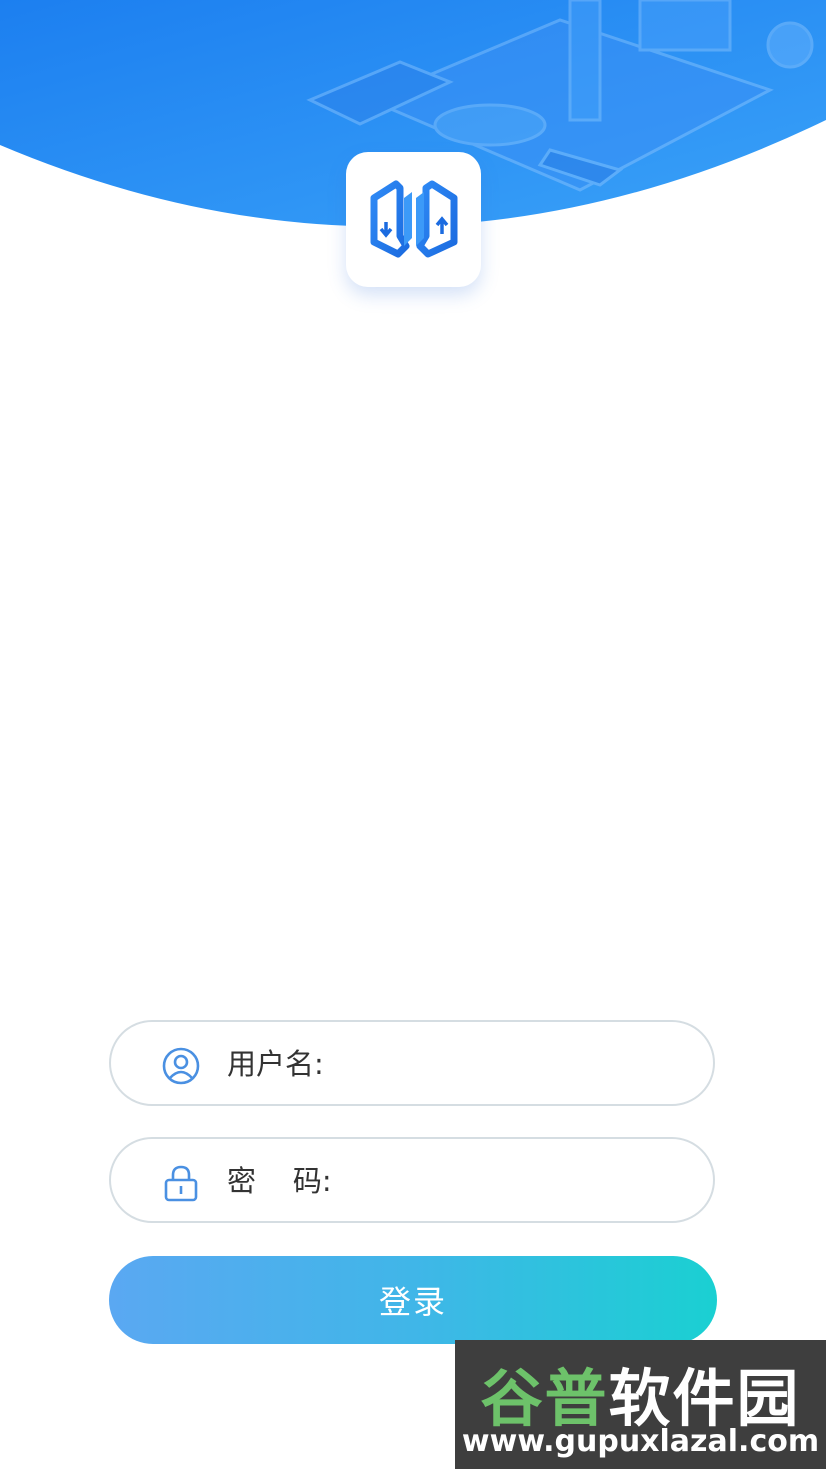 Image resolution: width=826 pixels, height=1469 pixels. I want to click on login-button: 登录, so click(413, 1300).